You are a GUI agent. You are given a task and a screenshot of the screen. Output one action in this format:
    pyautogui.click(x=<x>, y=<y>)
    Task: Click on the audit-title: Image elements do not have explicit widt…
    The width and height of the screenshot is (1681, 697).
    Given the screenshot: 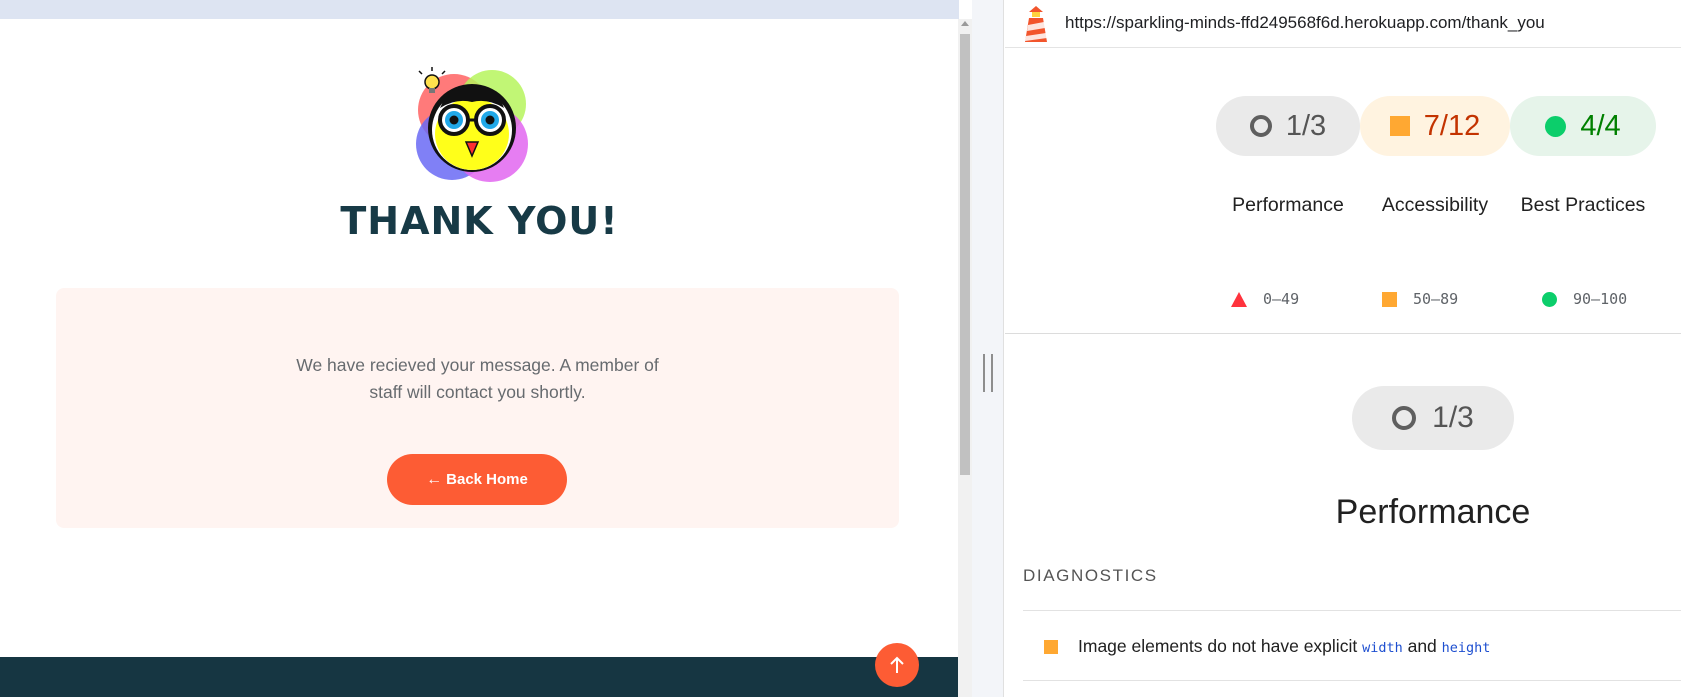 What is the action you would take?
    pyautogui.click(x=1284, y=646)
    